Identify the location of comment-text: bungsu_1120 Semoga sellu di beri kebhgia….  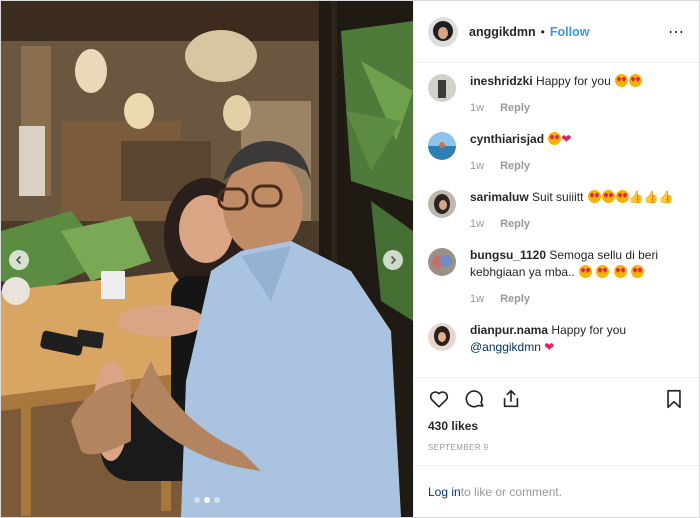
(577, 264).